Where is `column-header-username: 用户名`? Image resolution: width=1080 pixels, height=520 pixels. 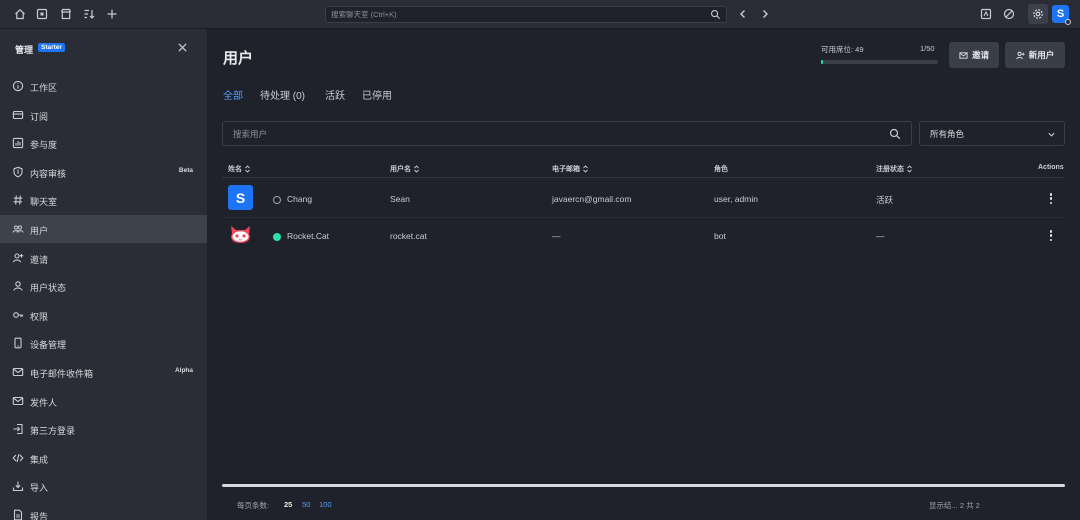
column-header-username: 用户名 is located at coordinates (405, 169).